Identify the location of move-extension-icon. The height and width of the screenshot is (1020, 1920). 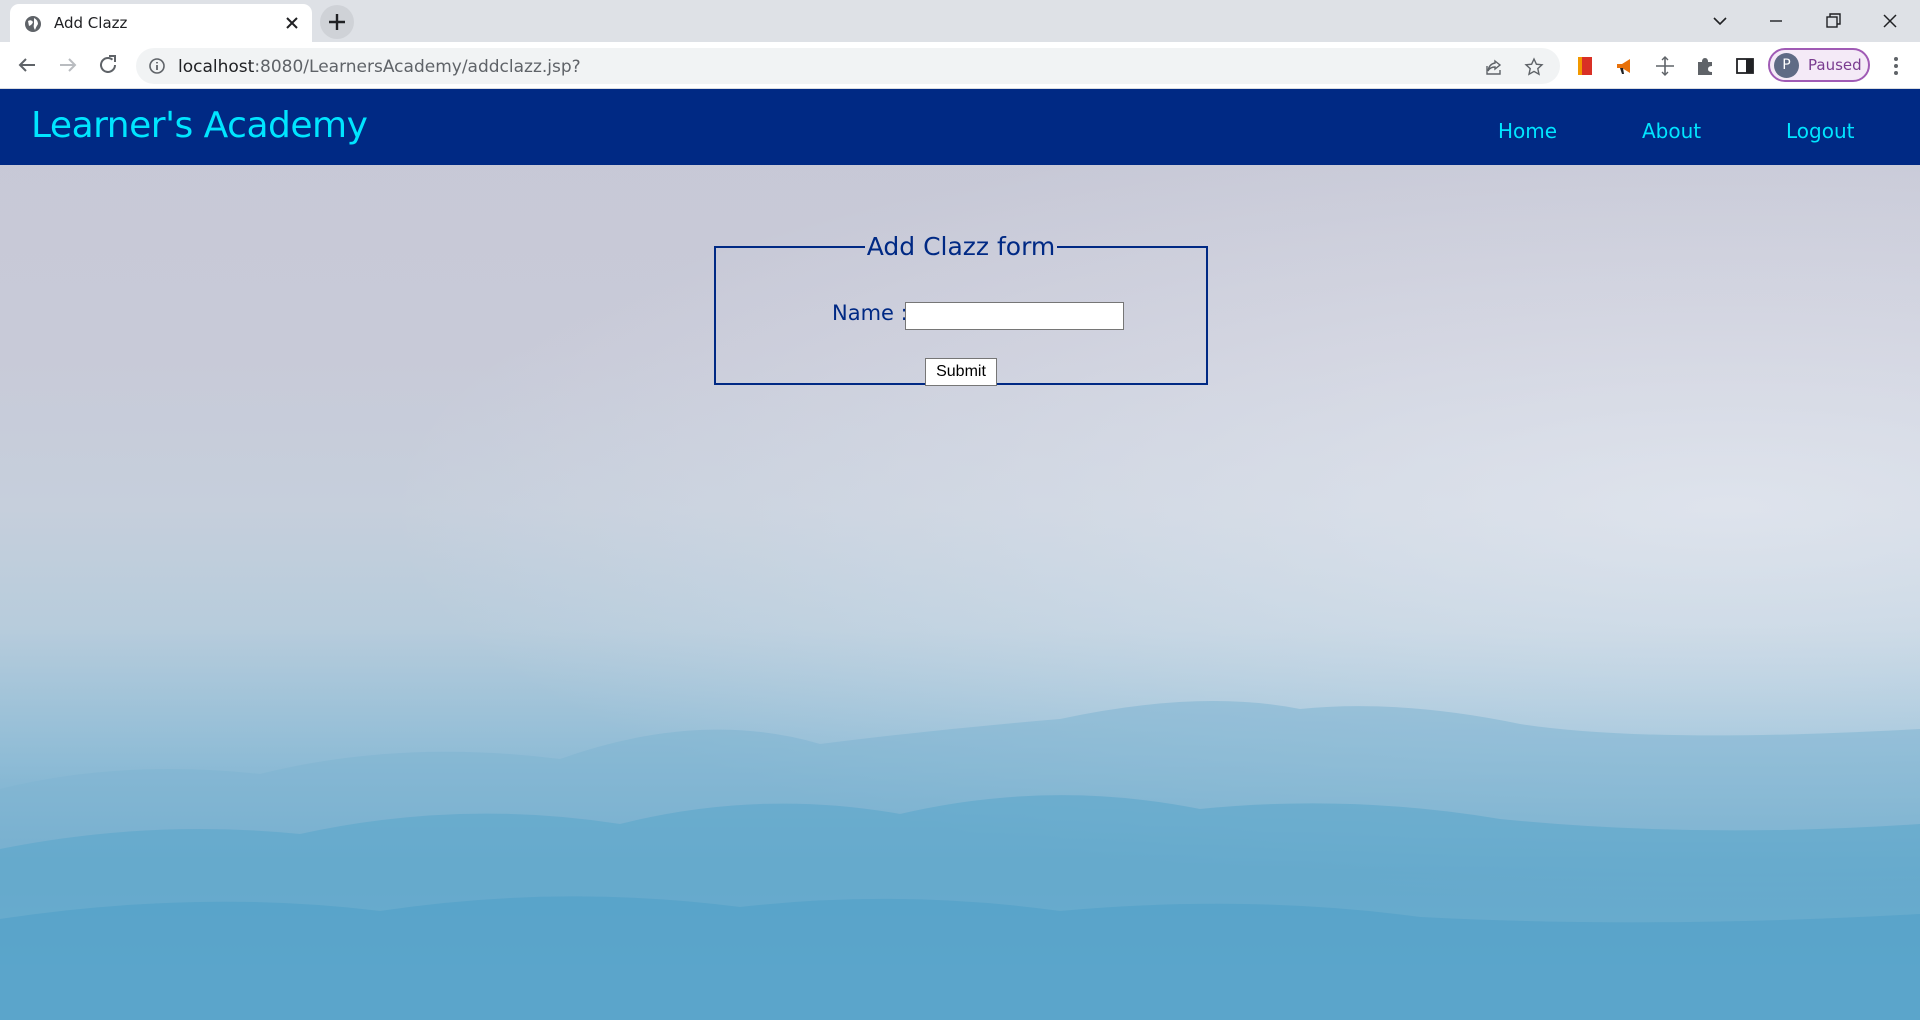
(1665, 66).